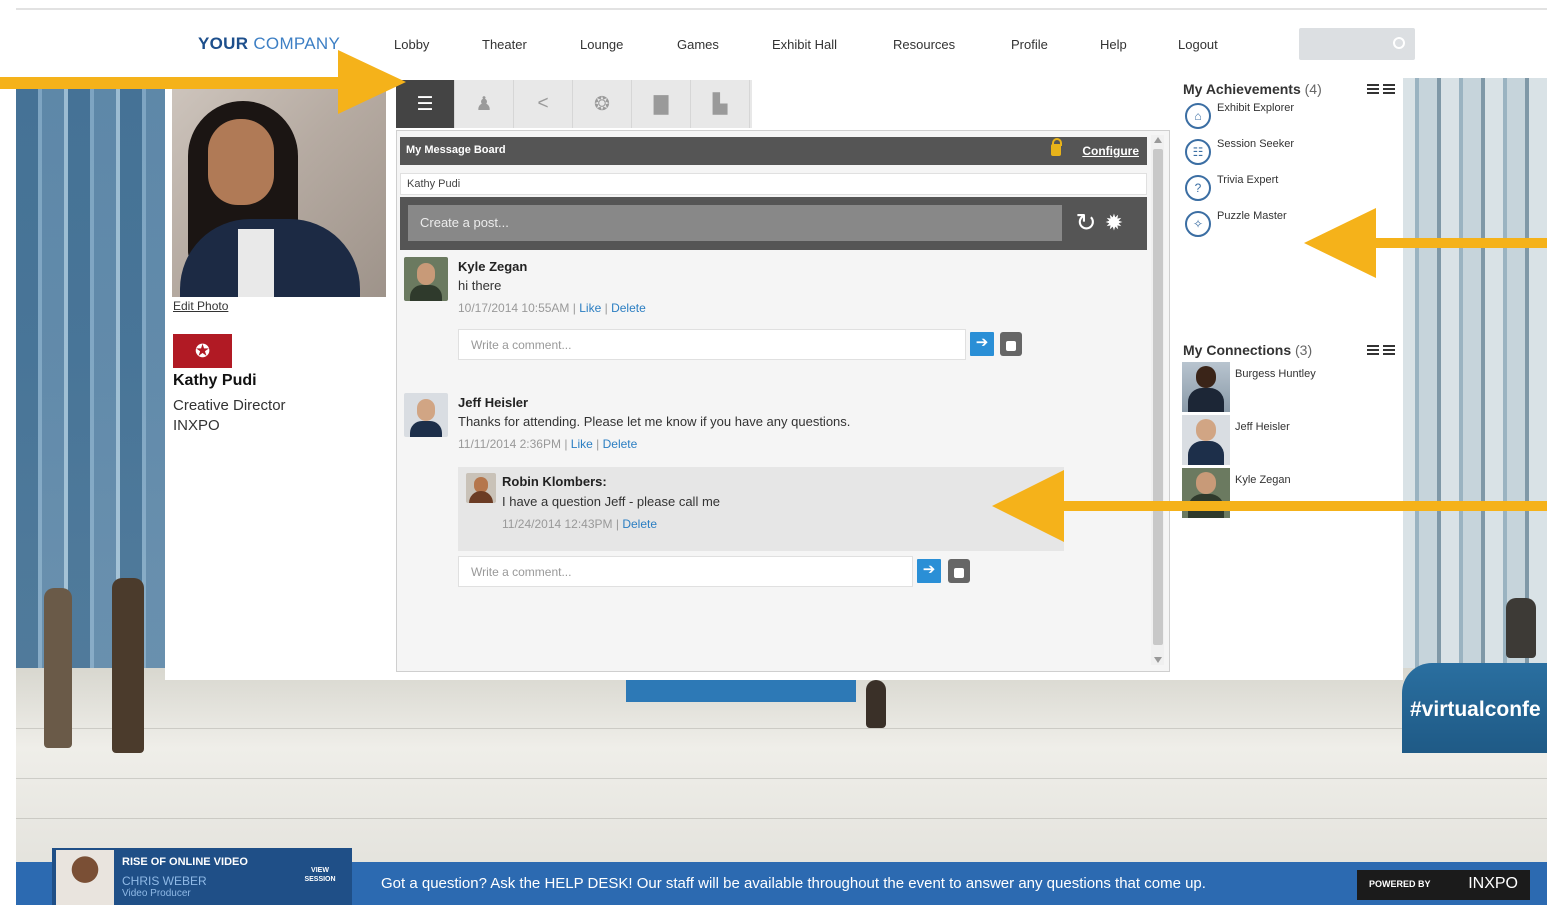  What do you see at coordinates (1475, 709) in the screenshot?
I see `hashtag-sign: #virtualconfe` at bounding box center [1475, 709].